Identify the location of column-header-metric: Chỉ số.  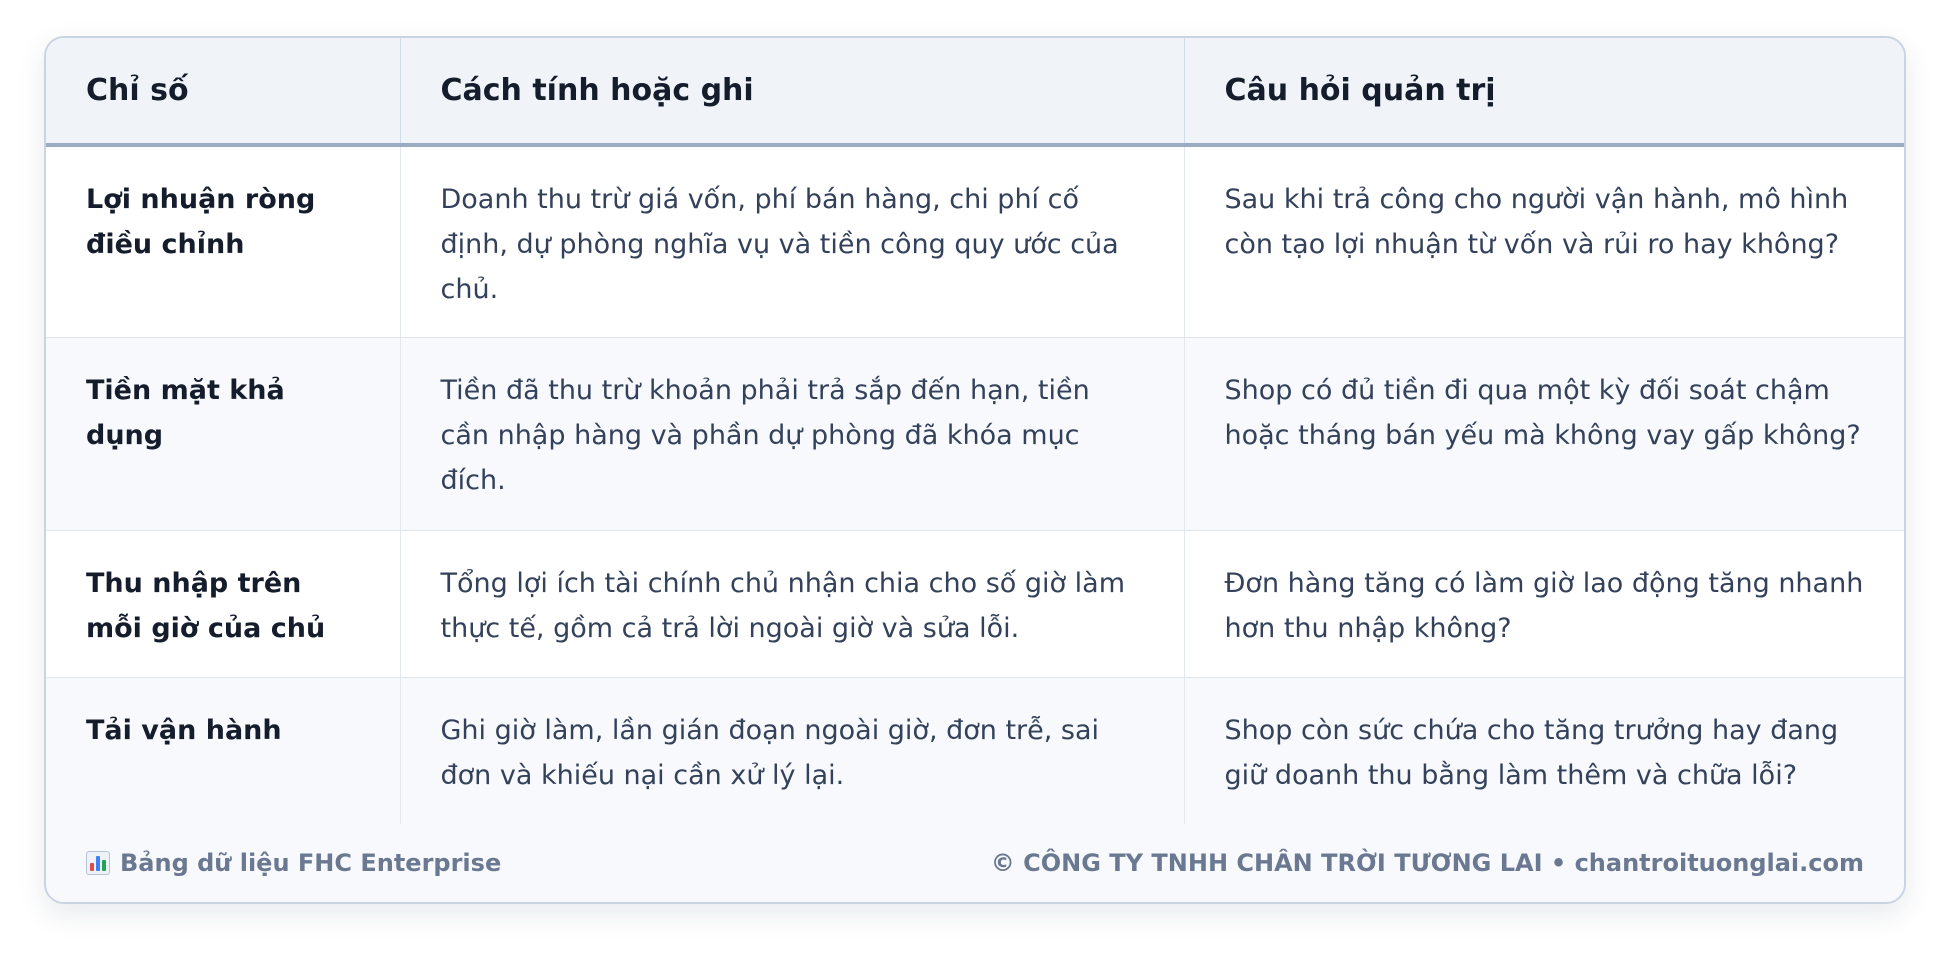
(223, 92).